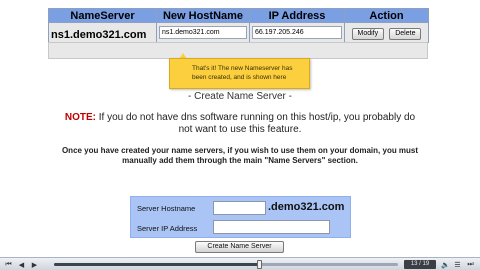 Image resolution: width=480 pixels, height=270 pixels. What do you see at coordinates (34, 264) in the screenshot?
I see `play-icon: ▶` at bounding box center [34, 264].